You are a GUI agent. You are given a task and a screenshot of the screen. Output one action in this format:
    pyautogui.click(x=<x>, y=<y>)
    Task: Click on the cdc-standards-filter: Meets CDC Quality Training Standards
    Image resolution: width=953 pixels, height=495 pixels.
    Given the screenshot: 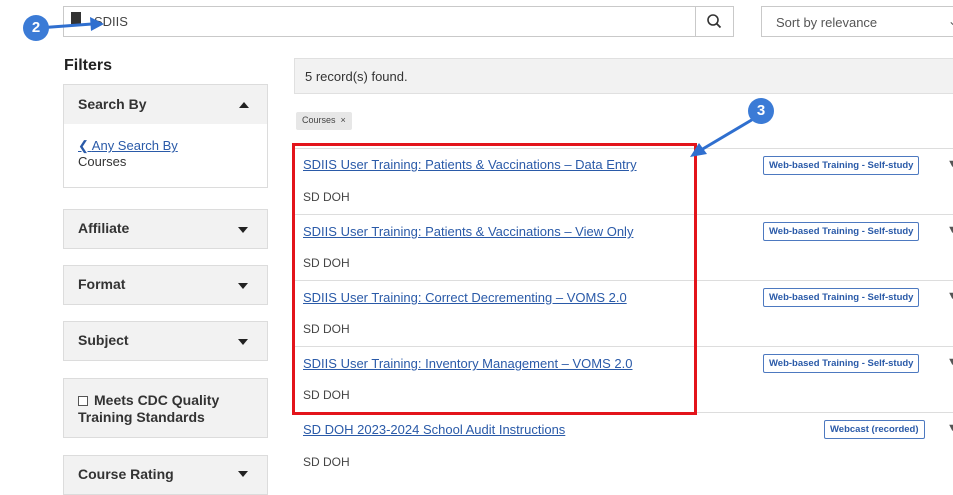 What is the action you would take?
    pyautogui.click(x=165, y=408)
    